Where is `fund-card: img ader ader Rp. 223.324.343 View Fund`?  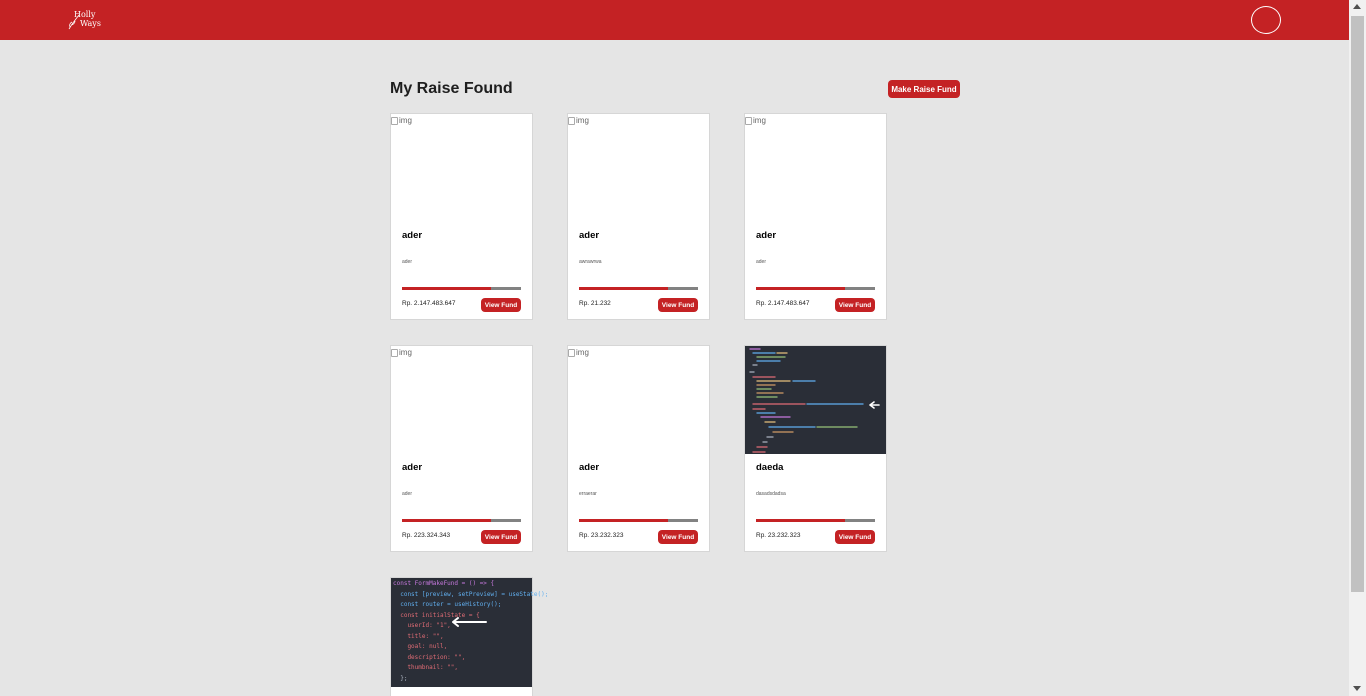 fund-card: img ader ader Rp. 223.324.343 View Fund is located at coordinates (461, 448).